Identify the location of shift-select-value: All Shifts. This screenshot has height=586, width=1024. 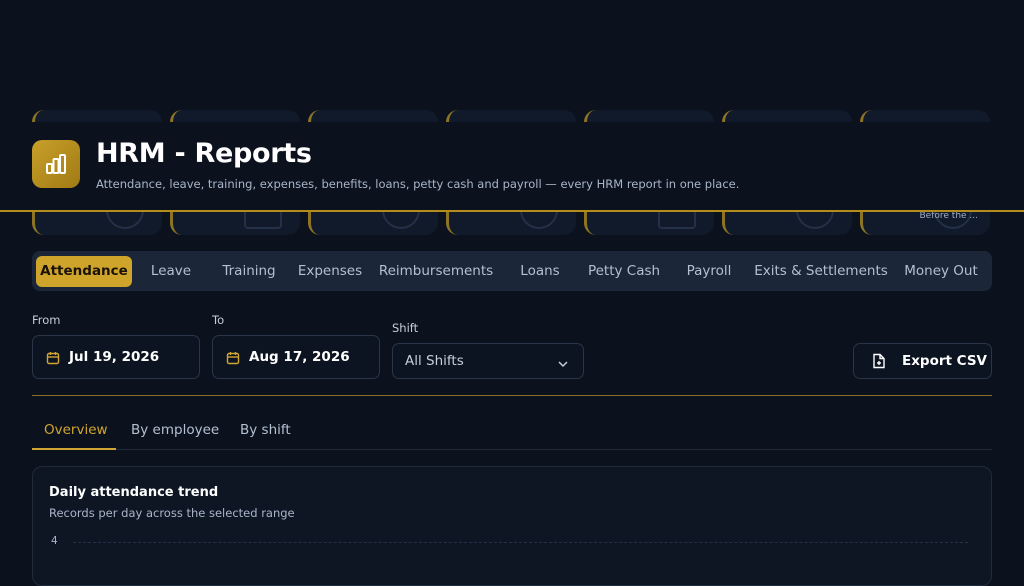
(434, 361).